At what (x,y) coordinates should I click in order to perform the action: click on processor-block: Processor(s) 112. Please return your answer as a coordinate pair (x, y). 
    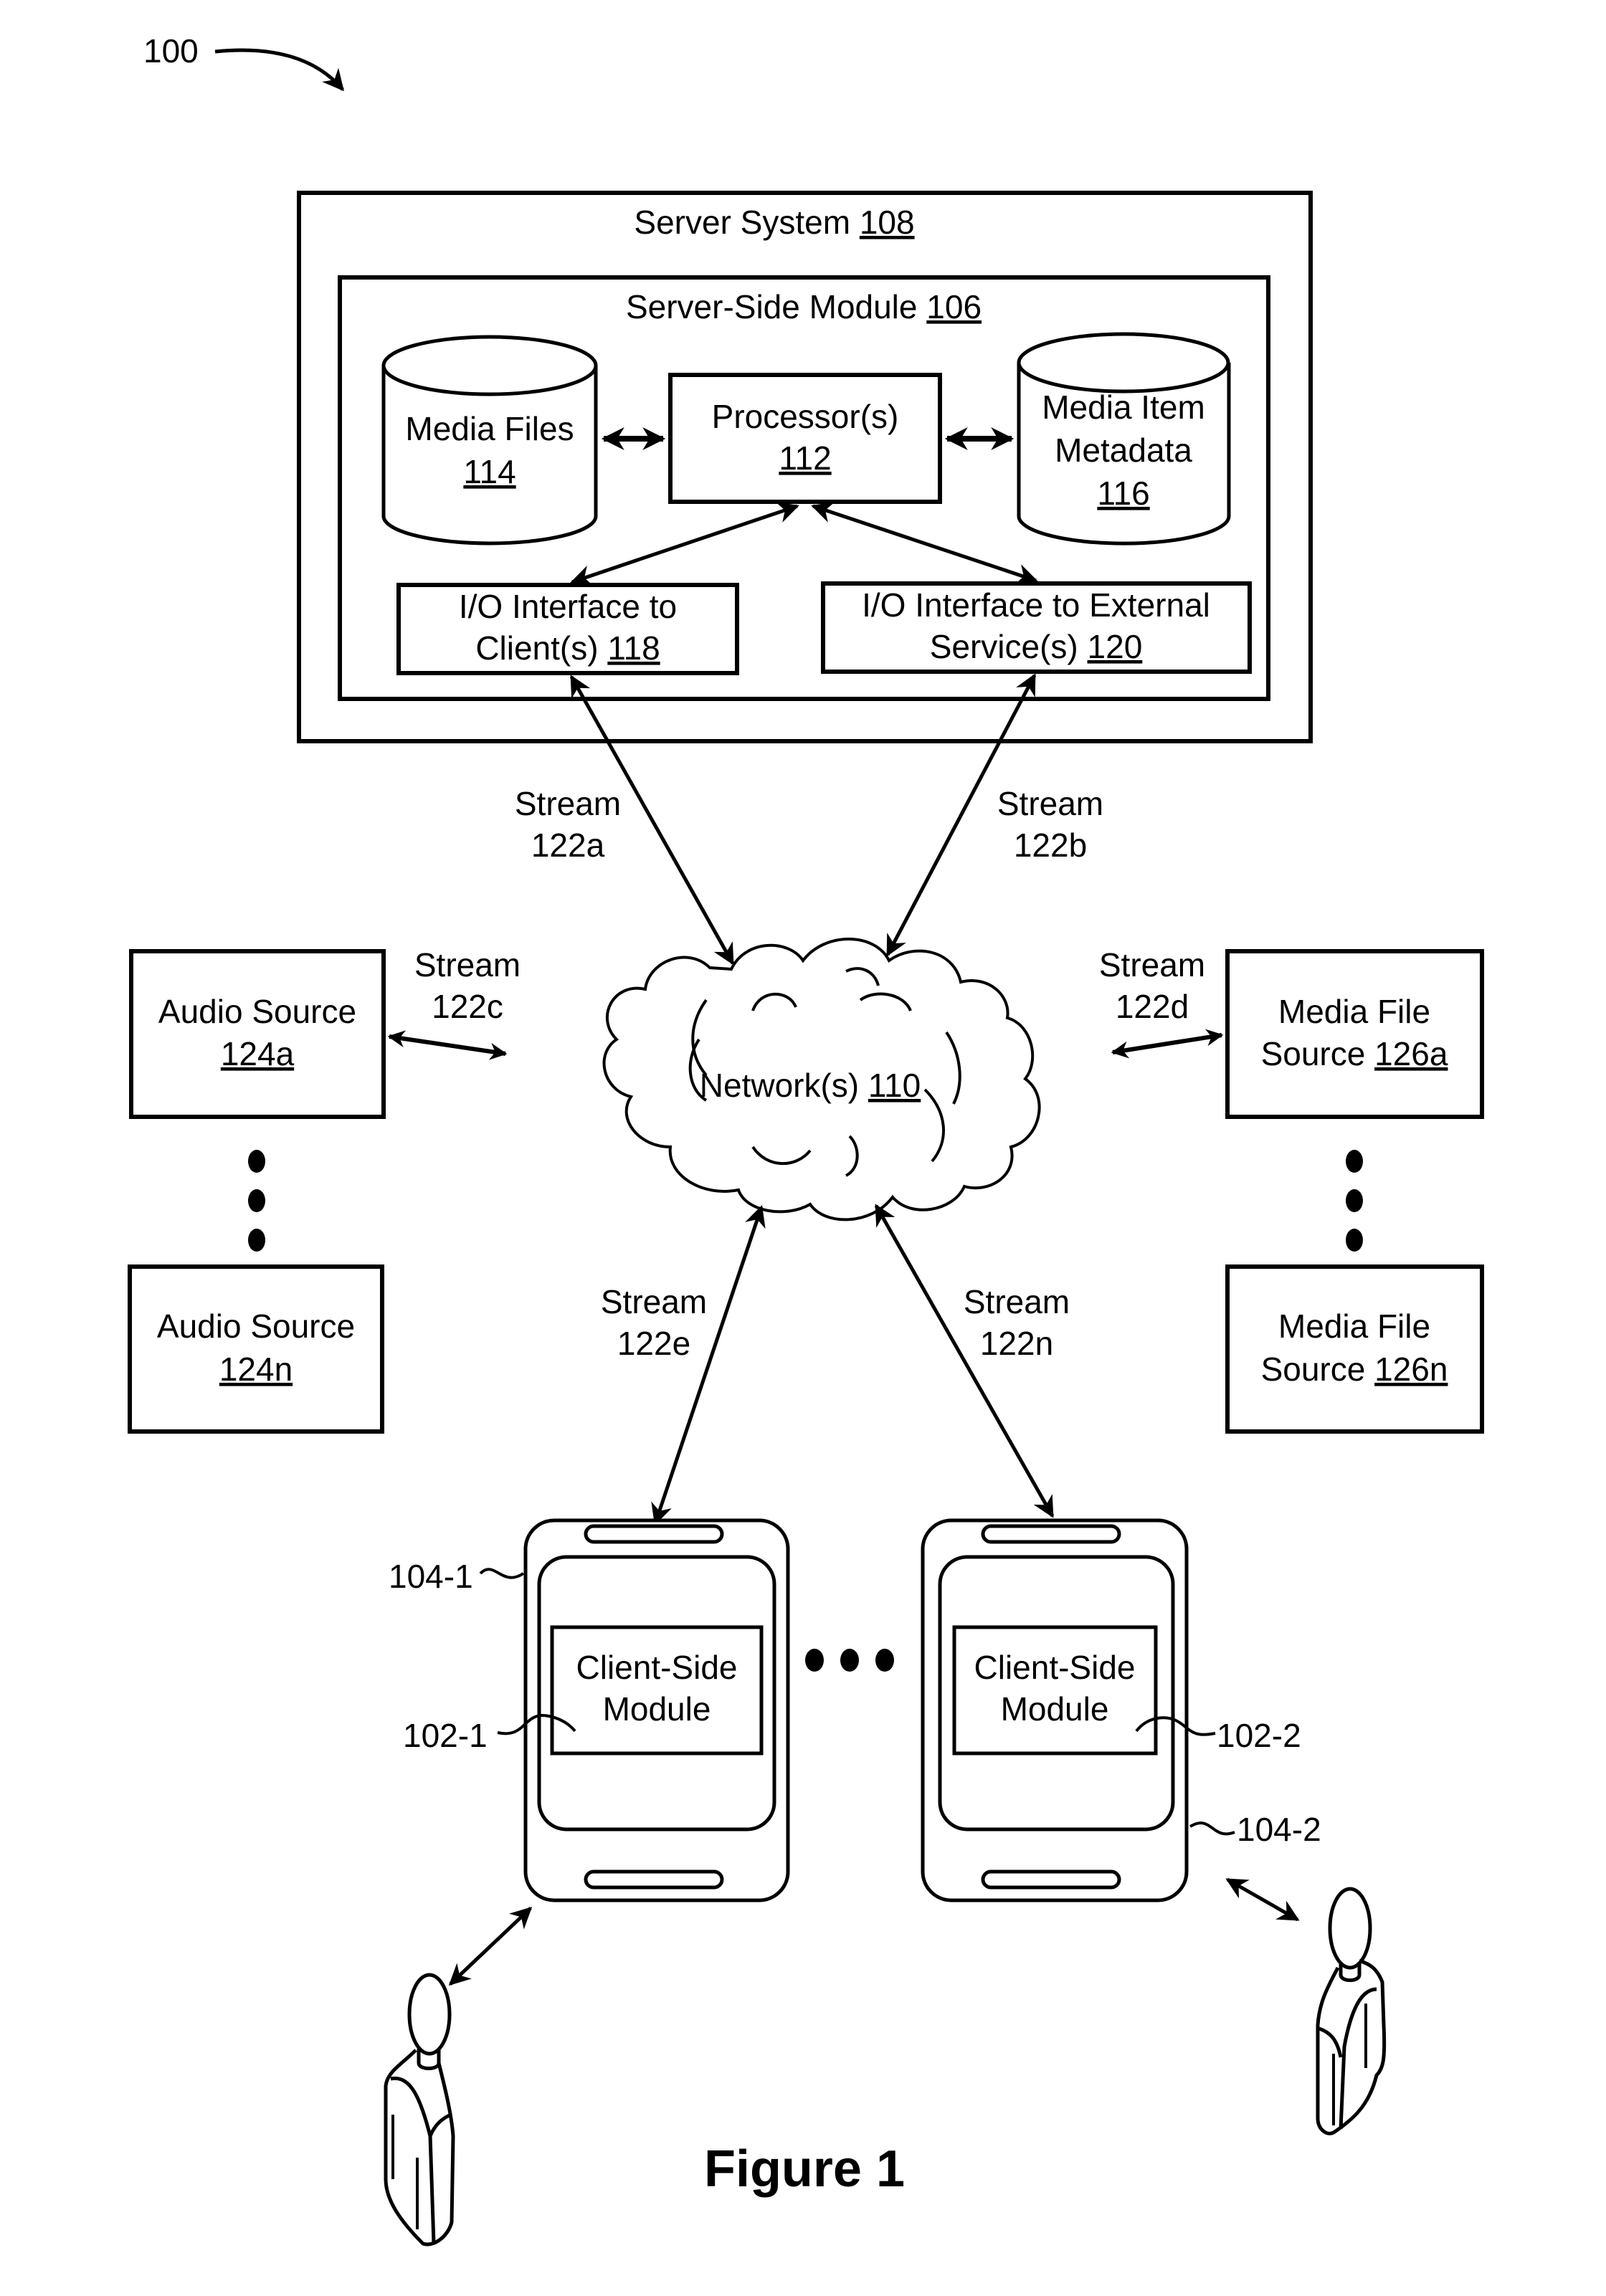
    Looking at the image, I should click on (805, 438).